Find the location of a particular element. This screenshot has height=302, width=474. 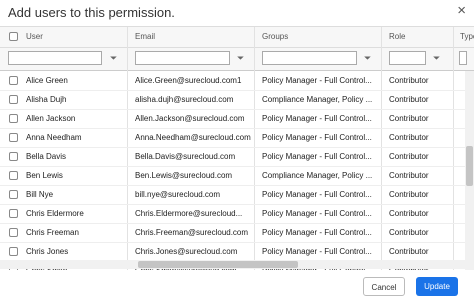

email-filter-icon: ⏷ is located at coordinates (240, 58).